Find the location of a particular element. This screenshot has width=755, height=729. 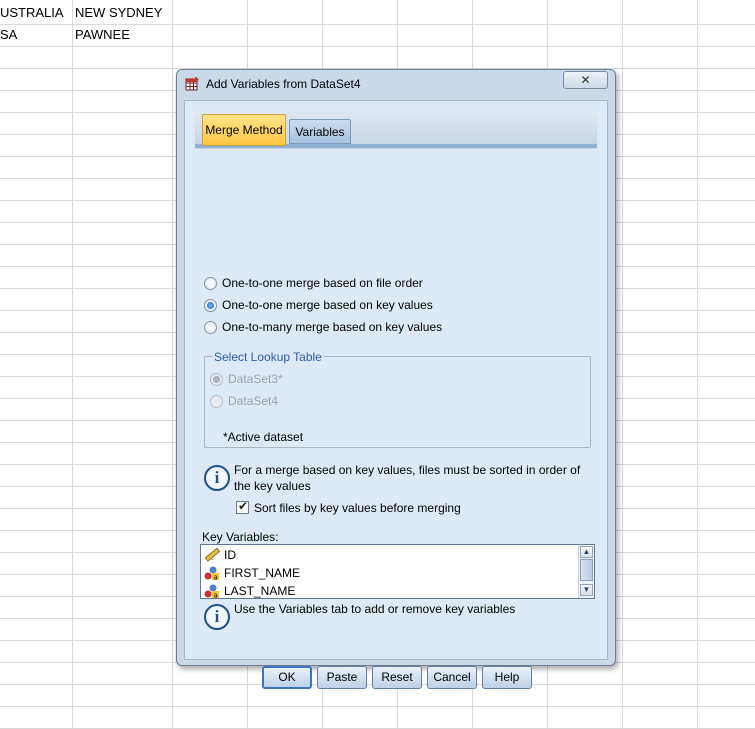

close-button: ✕ is located at coordinates (585, 80).